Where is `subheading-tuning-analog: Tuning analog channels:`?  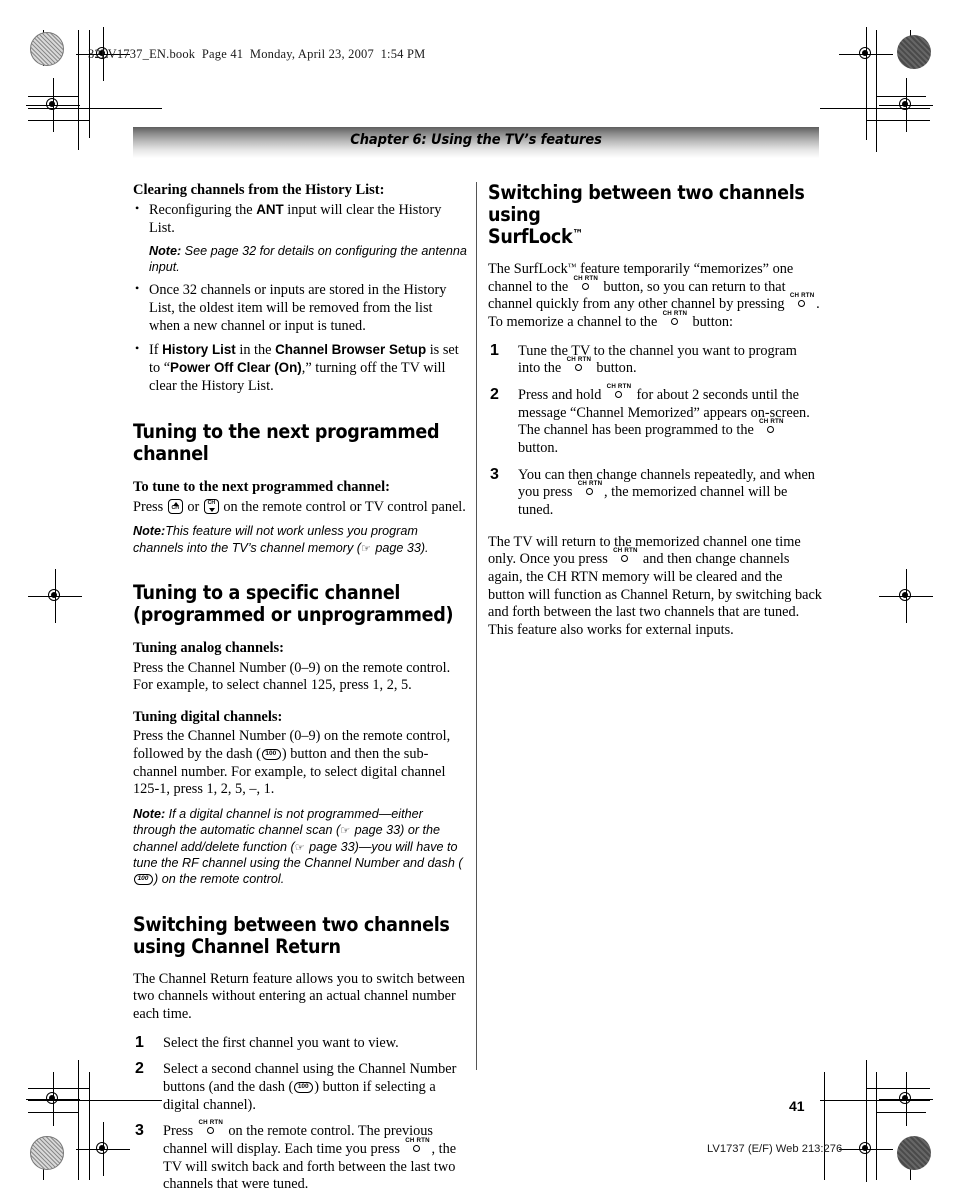
subheading-tuning-analog: Tuning analog channels: is located at coordinates (208, 648).